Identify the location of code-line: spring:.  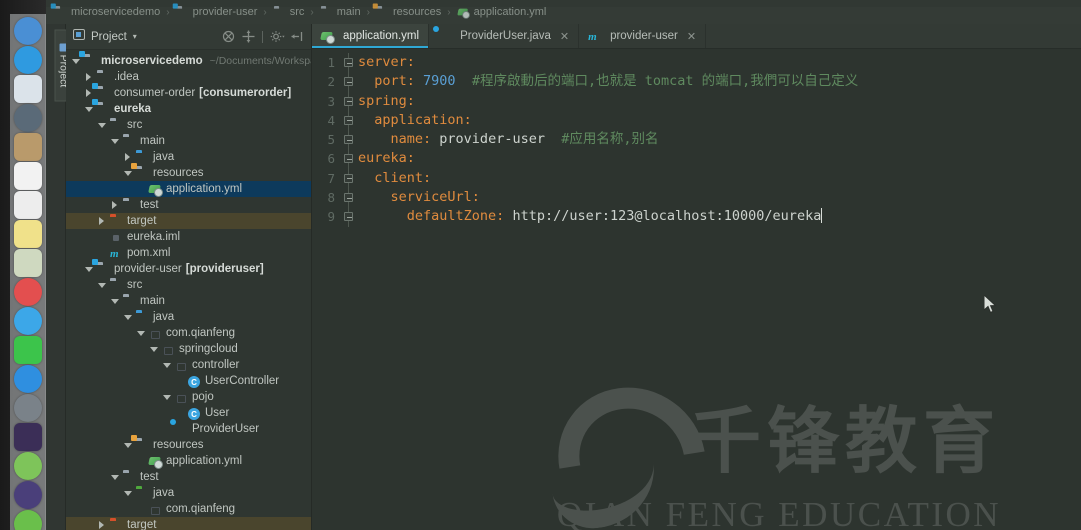
(719, 101).